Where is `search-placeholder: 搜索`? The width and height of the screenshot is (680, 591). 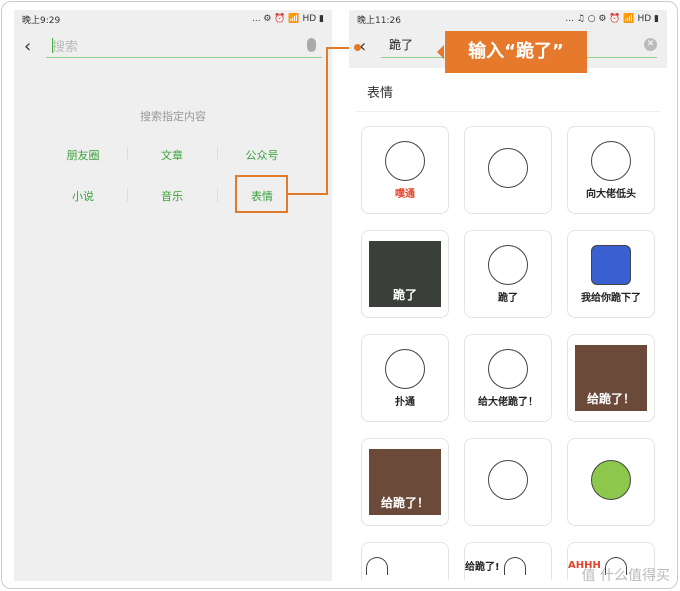
search-placeholder: 搜索 is located at coordinates (65, 47).